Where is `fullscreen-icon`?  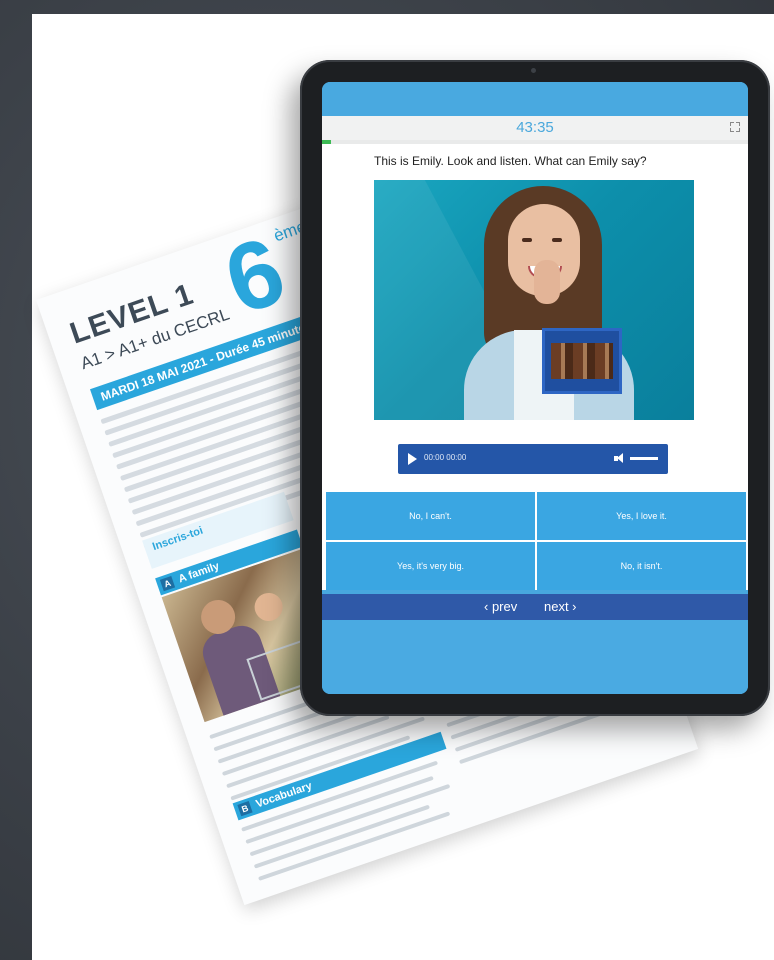
fullscreen-icon is located at coordinates (735, 127).